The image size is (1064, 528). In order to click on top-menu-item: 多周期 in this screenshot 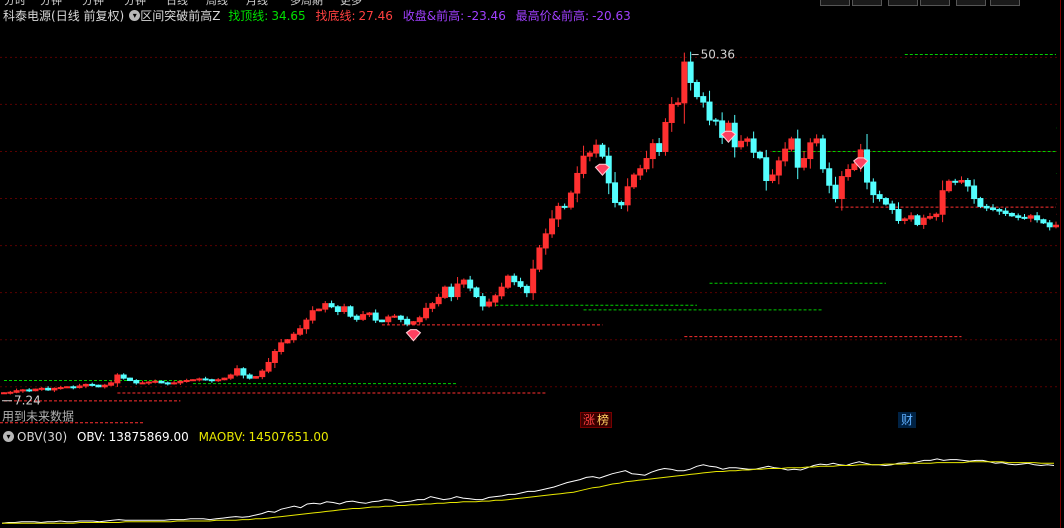, I will do `click(306, 3)`.